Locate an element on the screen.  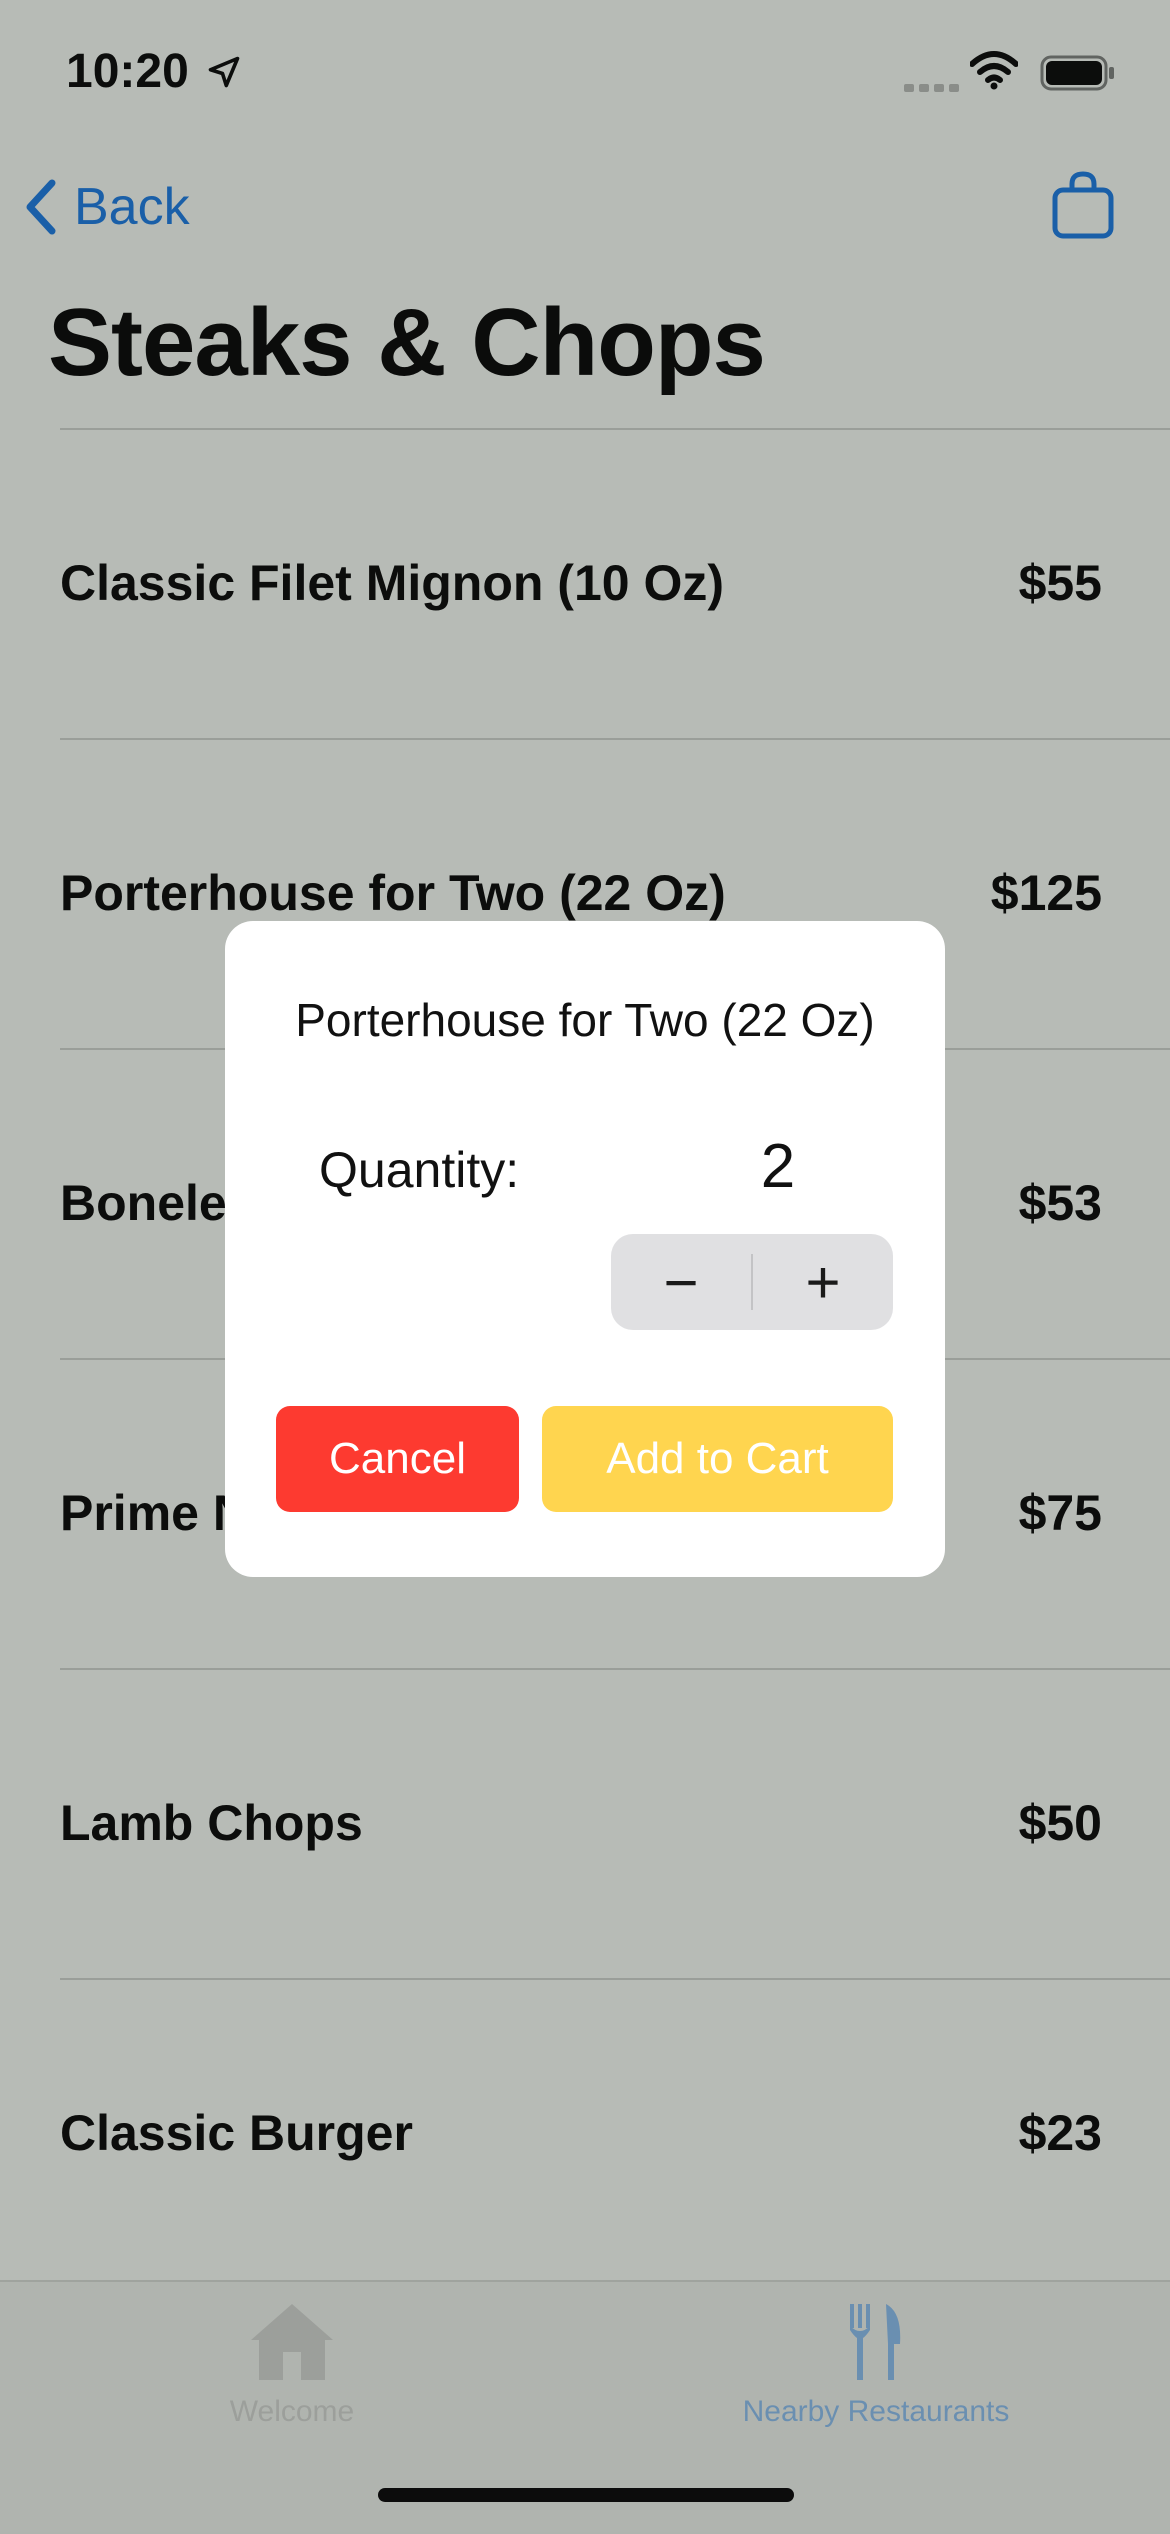
increment-button: + is located at coordinates (823, 1282).